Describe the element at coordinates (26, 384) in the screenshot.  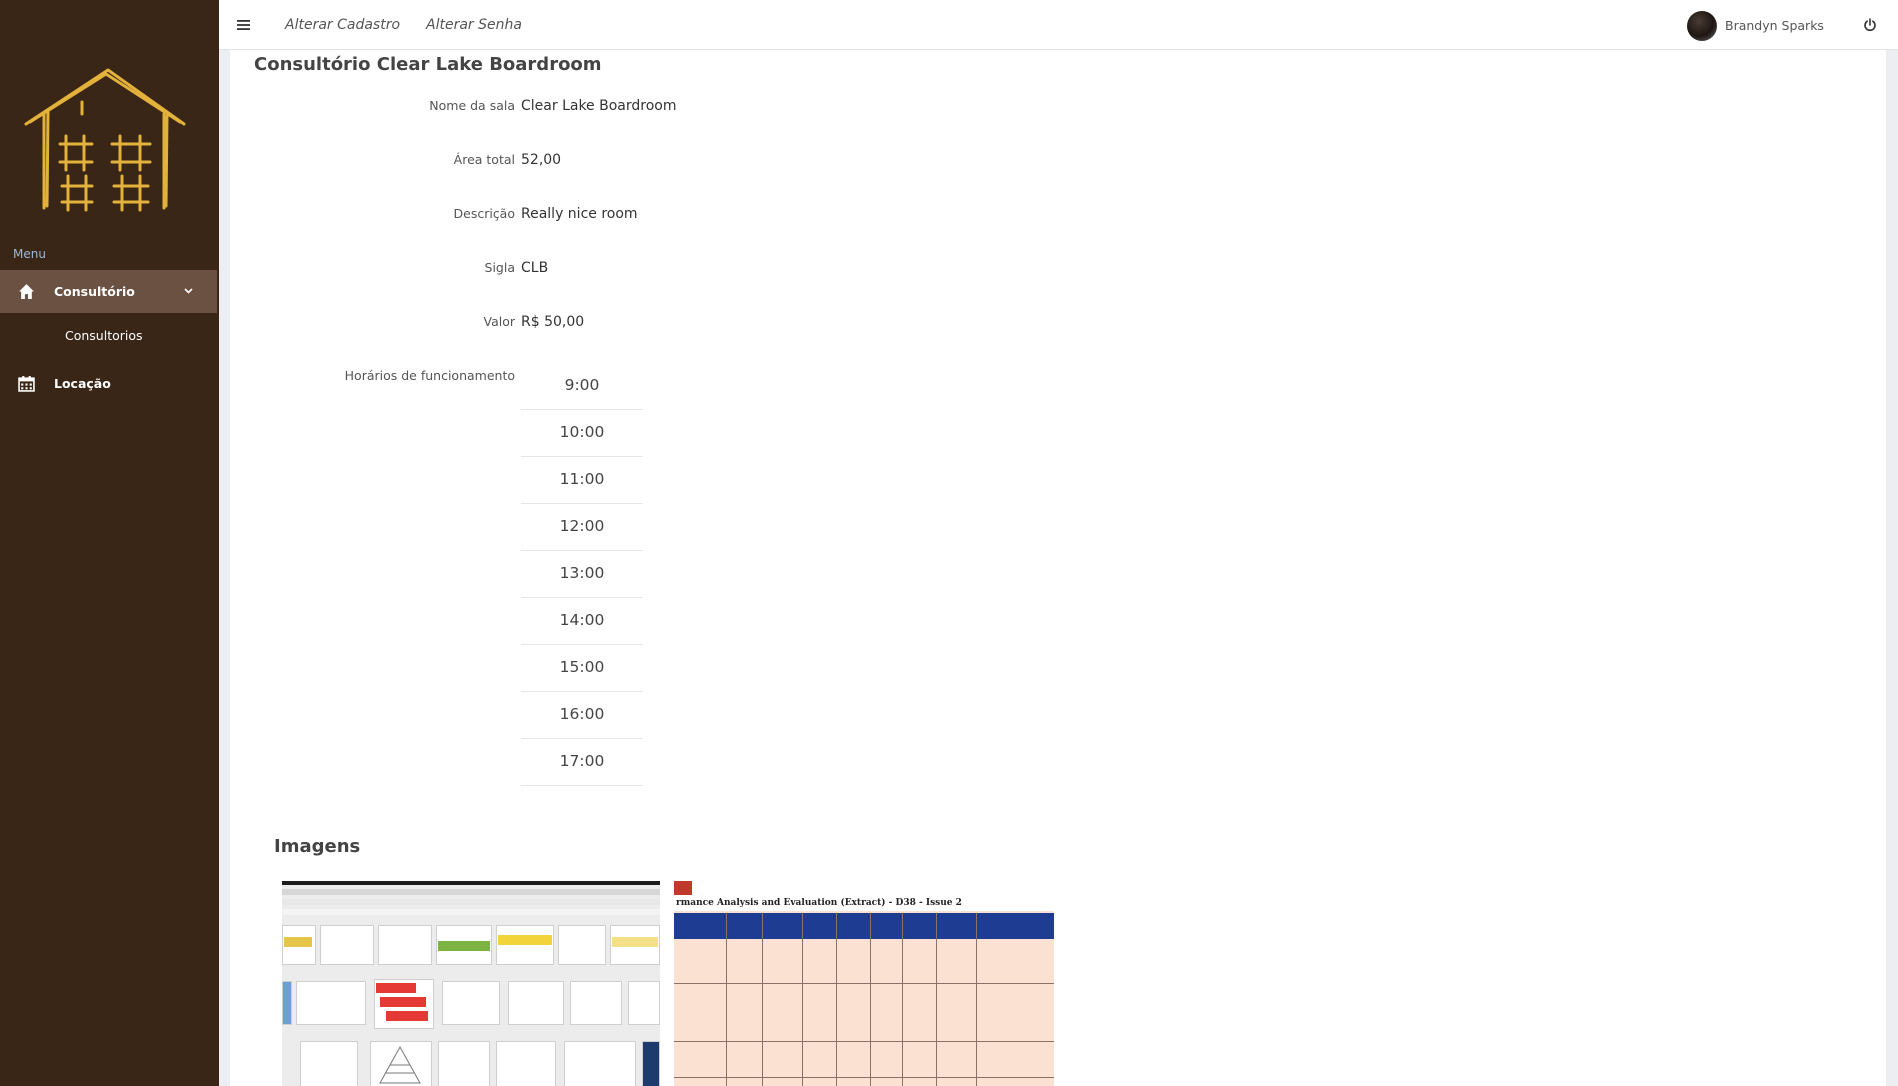
I see `calendar-icon` at that location.